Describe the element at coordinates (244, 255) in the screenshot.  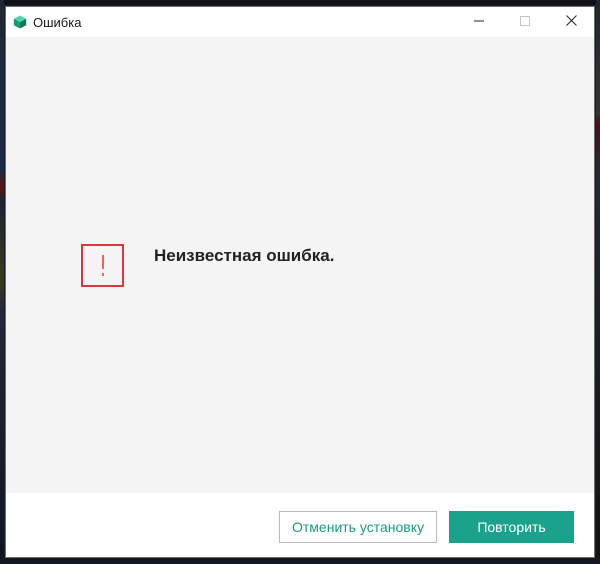
I see `error-message: Неизвестная ошибка.` at that location.